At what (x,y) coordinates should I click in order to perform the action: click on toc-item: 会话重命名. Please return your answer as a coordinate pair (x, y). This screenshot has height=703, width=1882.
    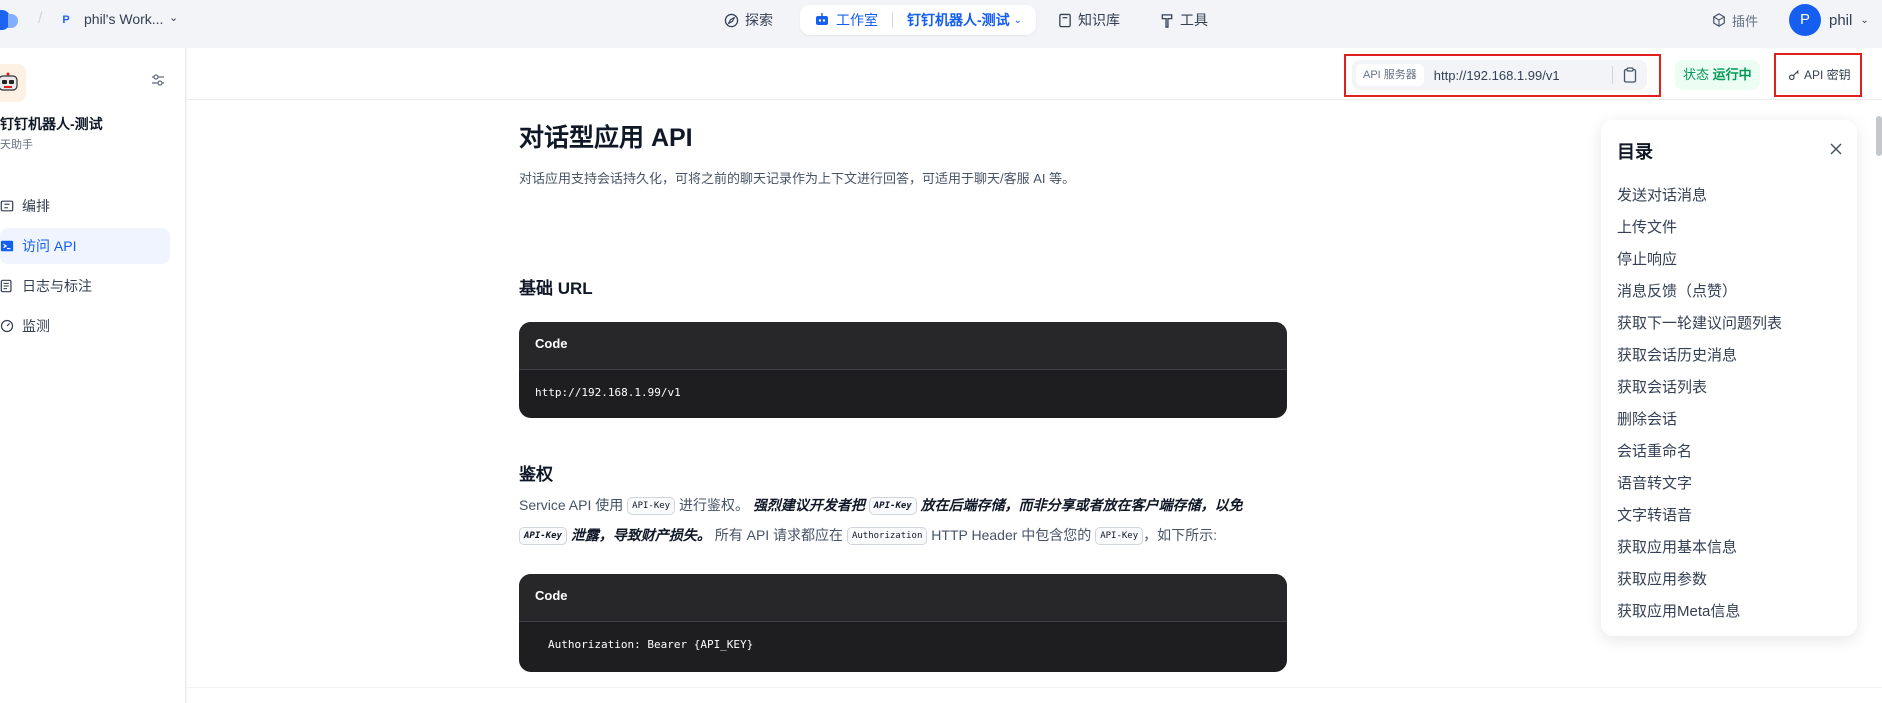
    Looking at the image, I should click on (1699, 452).